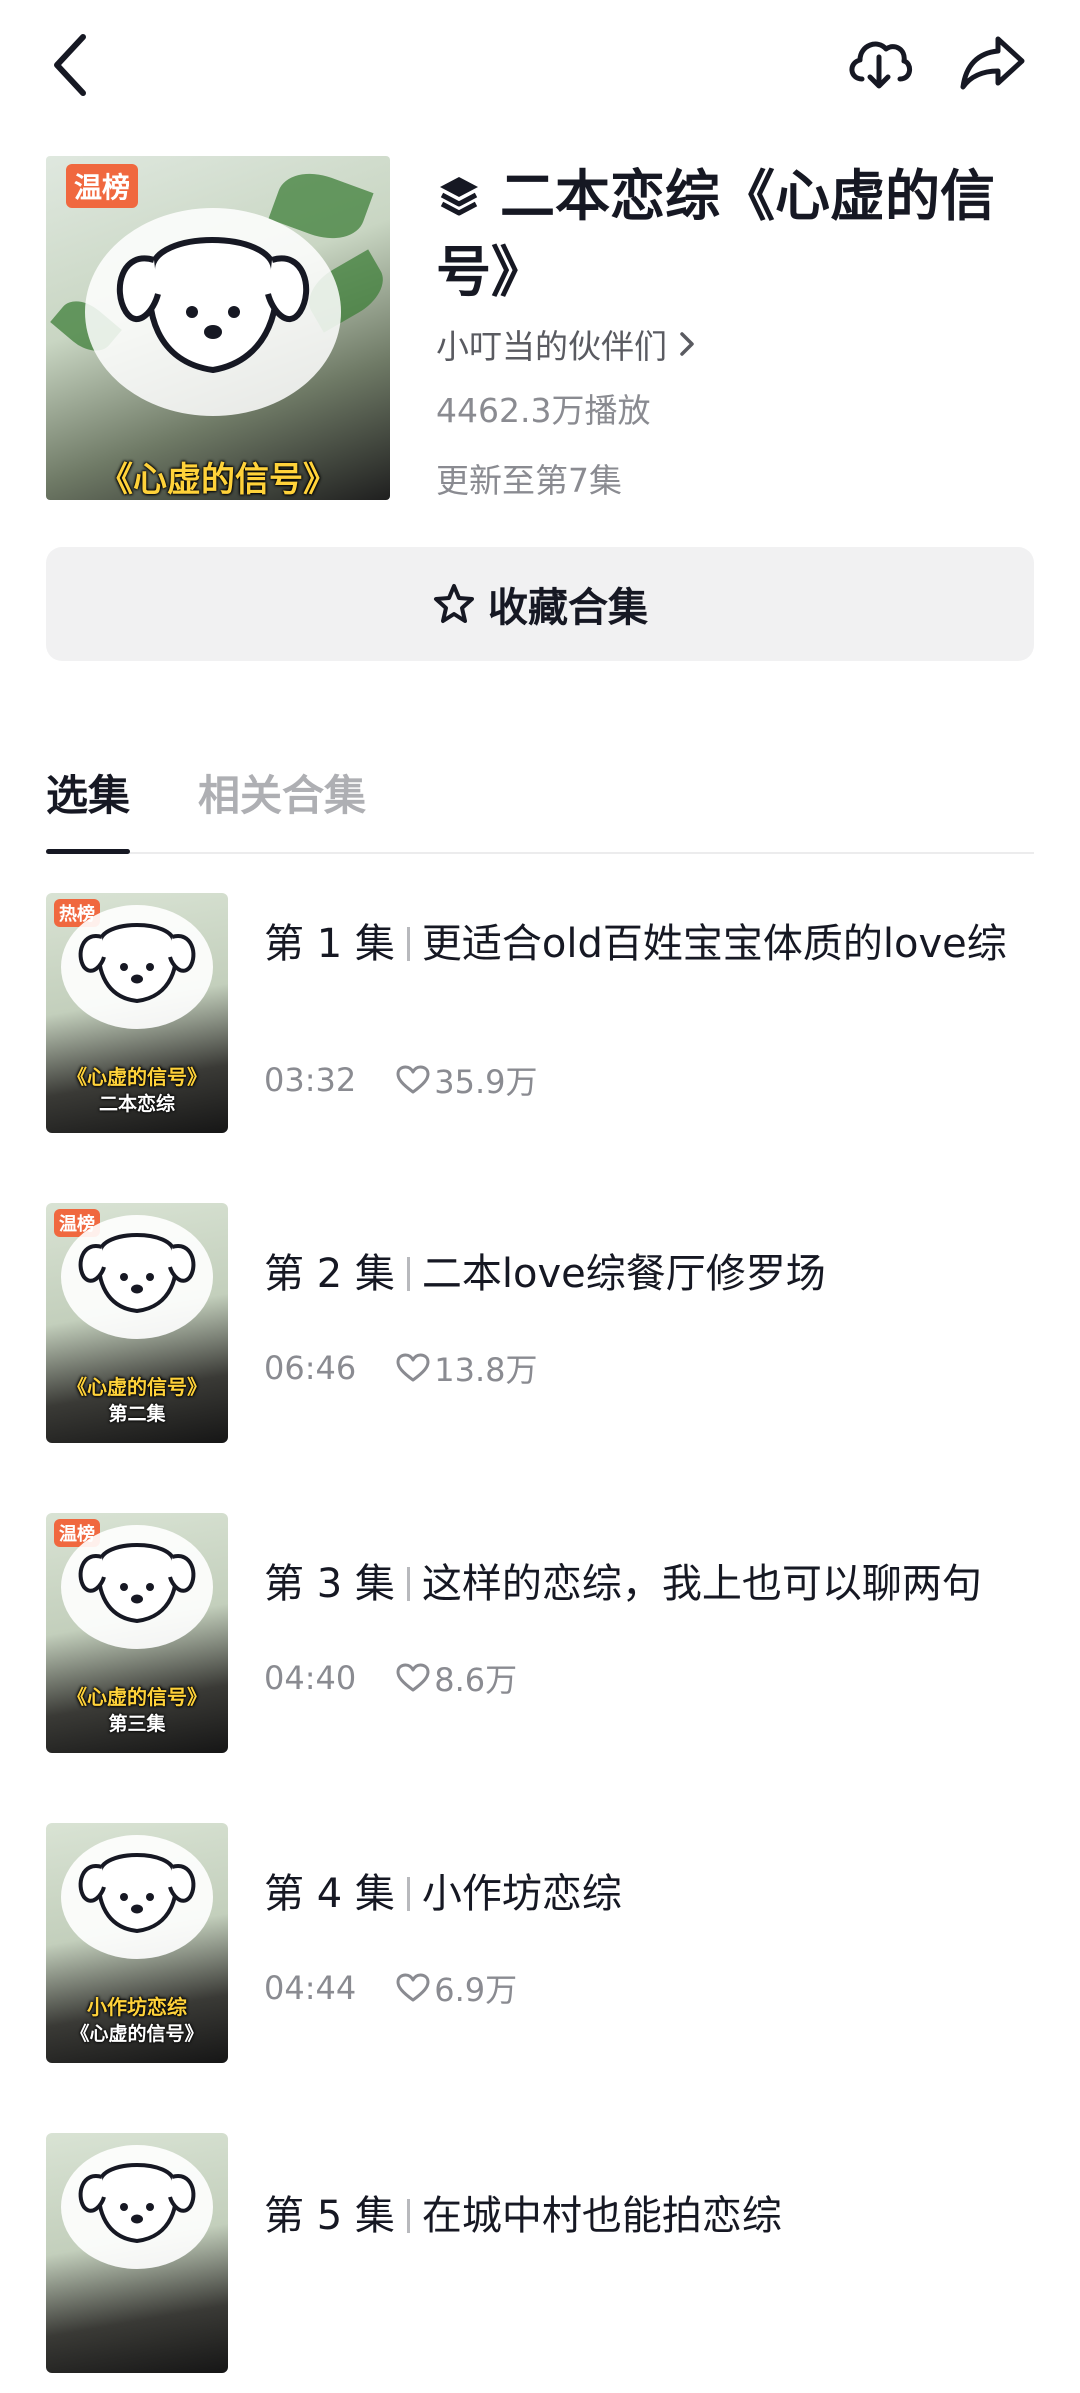  I want to click on episode-title: 第 3 集这样的恋综，我上也可以聊两句, so click(649, 1584).